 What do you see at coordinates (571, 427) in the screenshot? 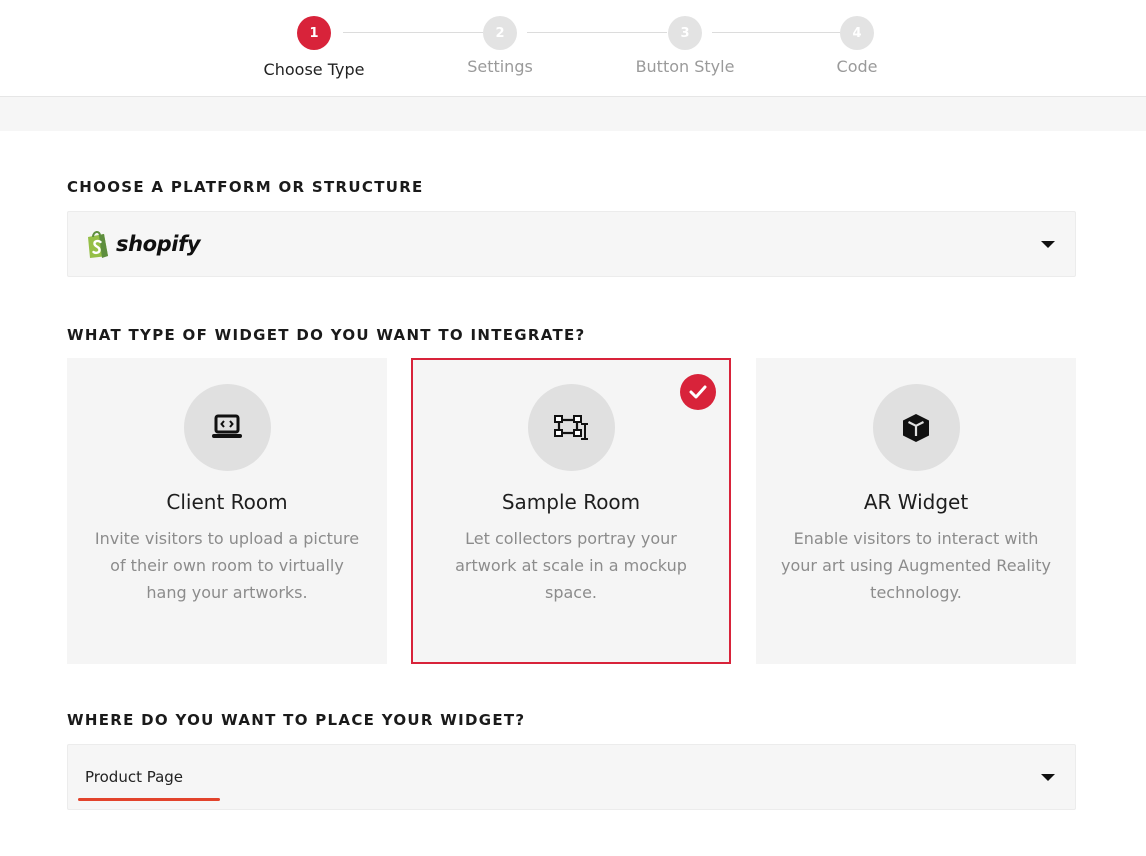
I see `vector-square-icon` at bounding box center [571, 427].